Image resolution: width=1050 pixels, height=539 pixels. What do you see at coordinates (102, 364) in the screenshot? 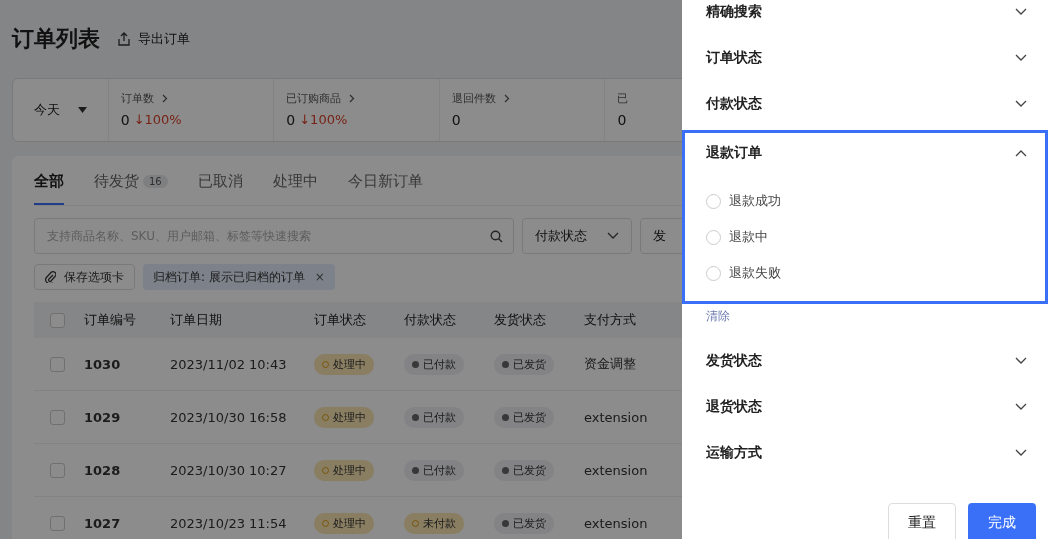
I see `table-cell: 1030` at bounding box center [102, 364].